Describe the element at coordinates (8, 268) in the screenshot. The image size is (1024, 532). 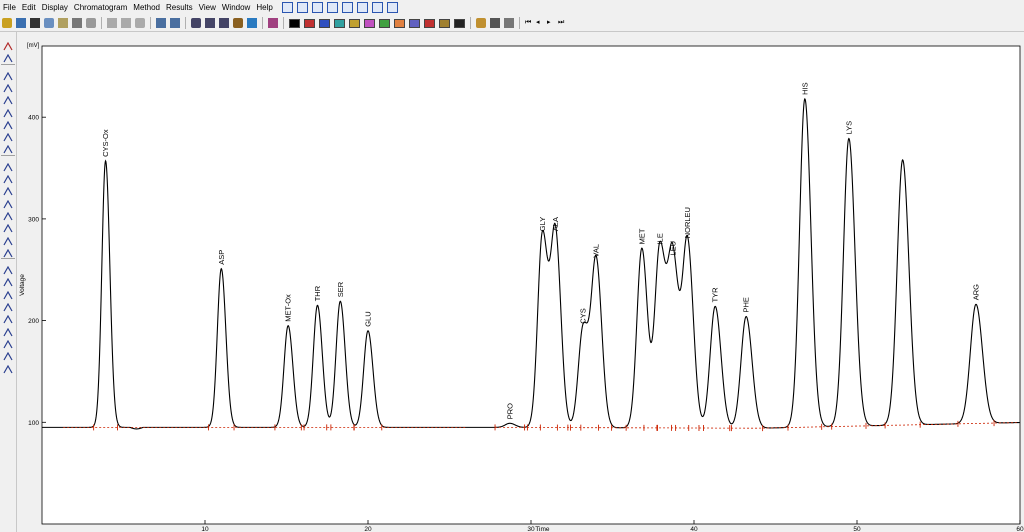
I see `baseline-icon` at that location.